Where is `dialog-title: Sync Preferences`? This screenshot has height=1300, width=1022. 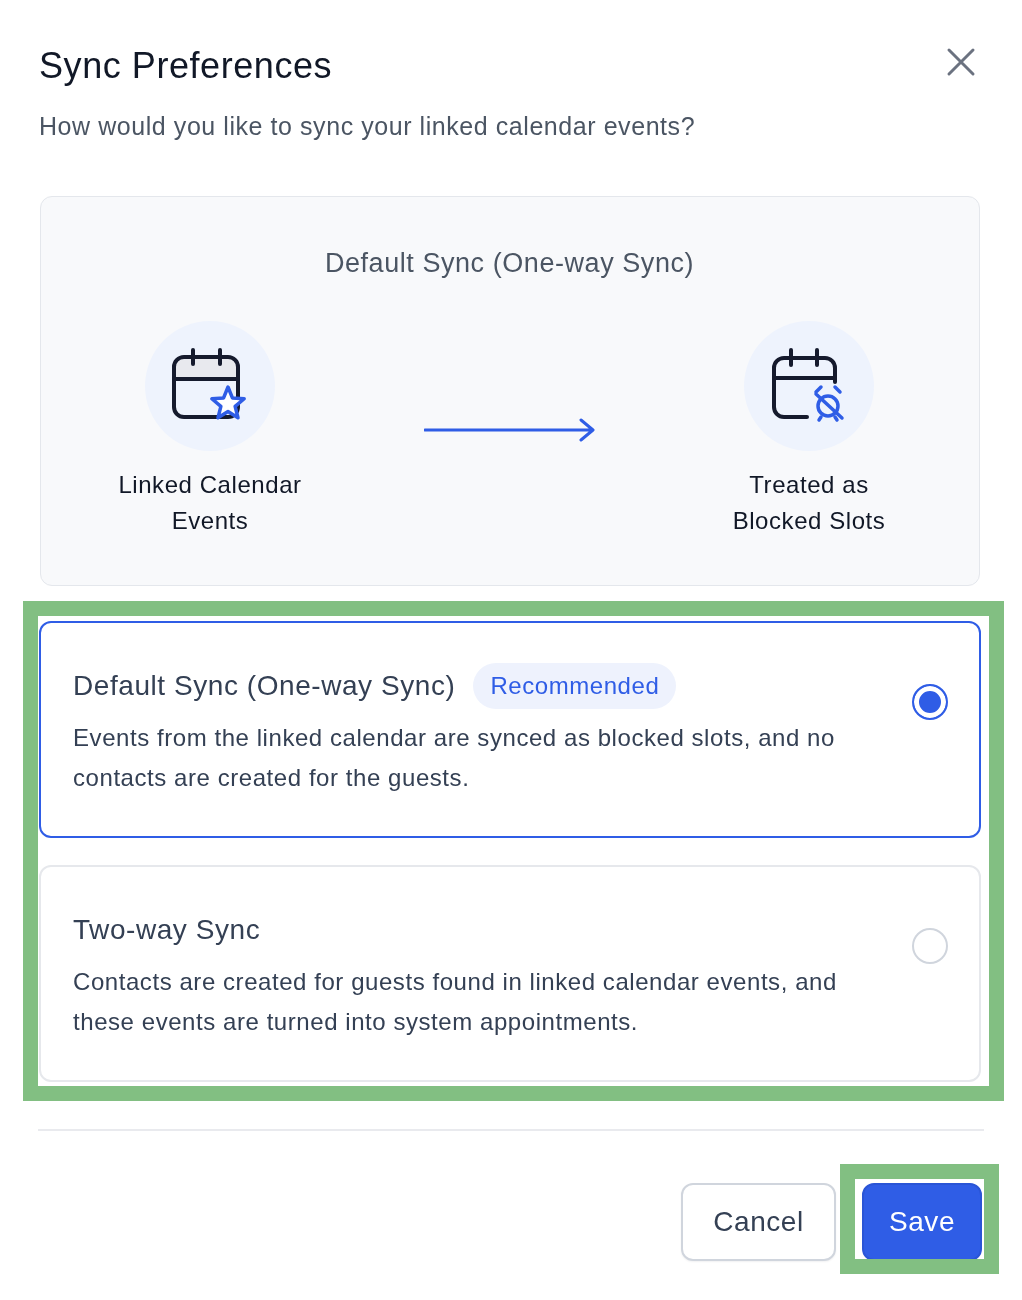 dialog-title: Sync Preferences is located at coordinates (186, 66).